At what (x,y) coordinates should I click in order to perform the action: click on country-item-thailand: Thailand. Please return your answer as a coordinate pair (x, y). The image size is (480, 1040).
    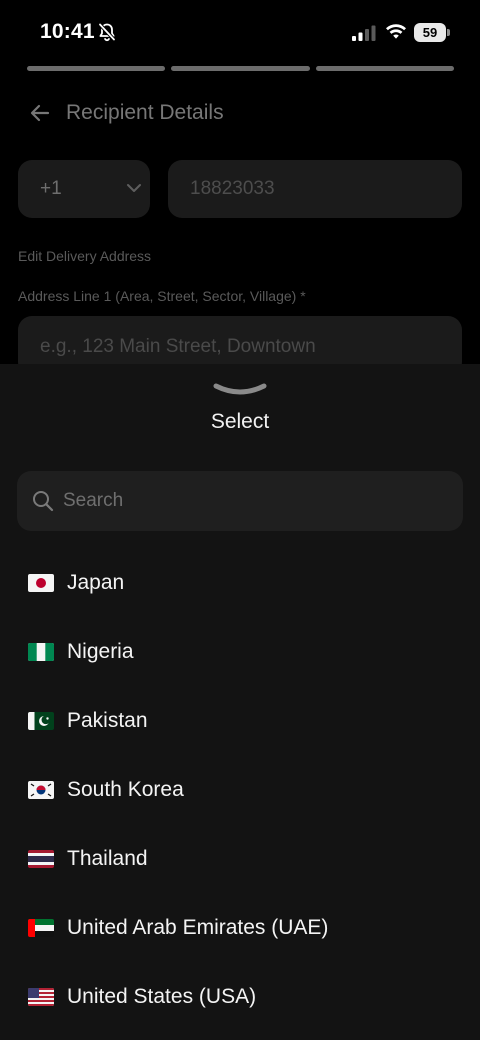
    Looking at the image, I should click on (240, 858).